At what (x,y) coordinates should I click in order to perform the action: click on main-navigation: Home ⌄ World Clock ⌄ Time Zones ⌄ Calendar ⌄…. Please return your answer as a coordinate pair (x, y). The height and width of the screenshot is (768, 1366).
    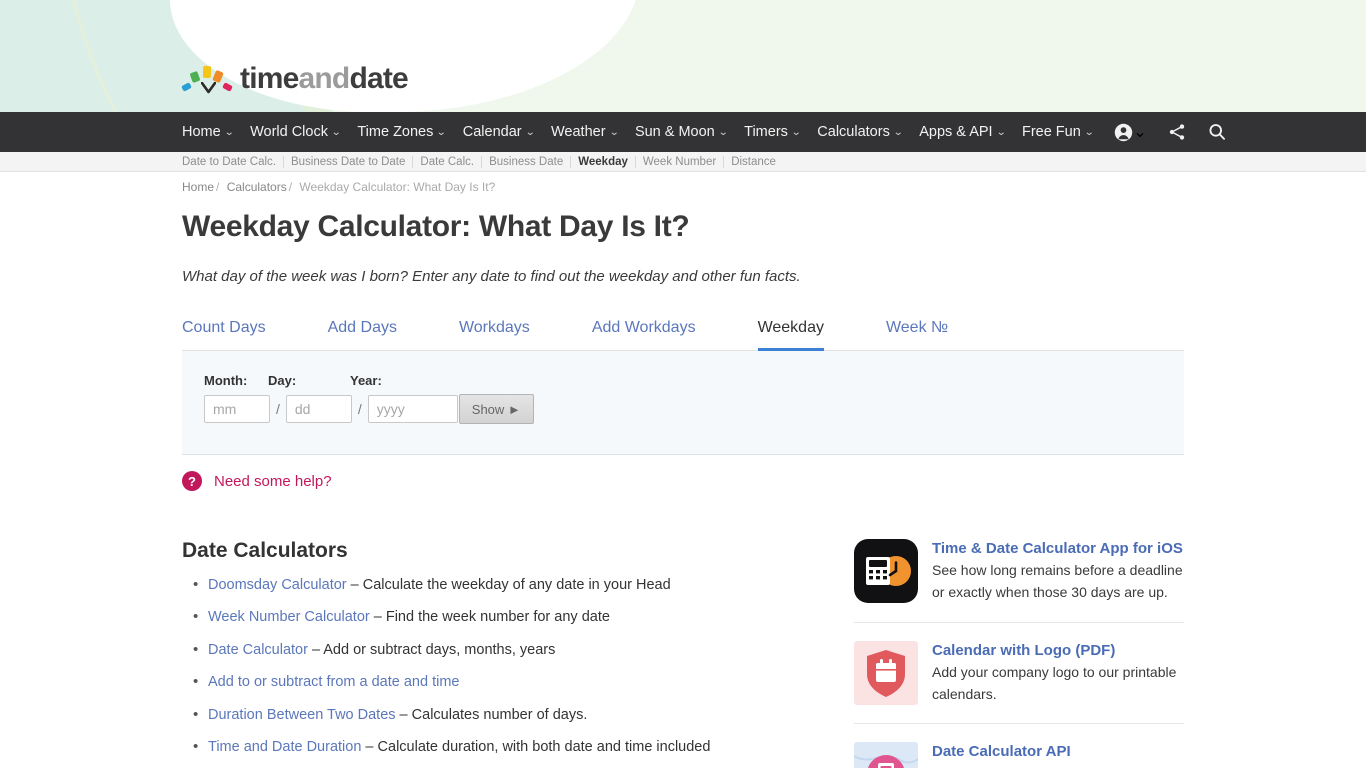
    Looking at the image, I should click on (683, 132).